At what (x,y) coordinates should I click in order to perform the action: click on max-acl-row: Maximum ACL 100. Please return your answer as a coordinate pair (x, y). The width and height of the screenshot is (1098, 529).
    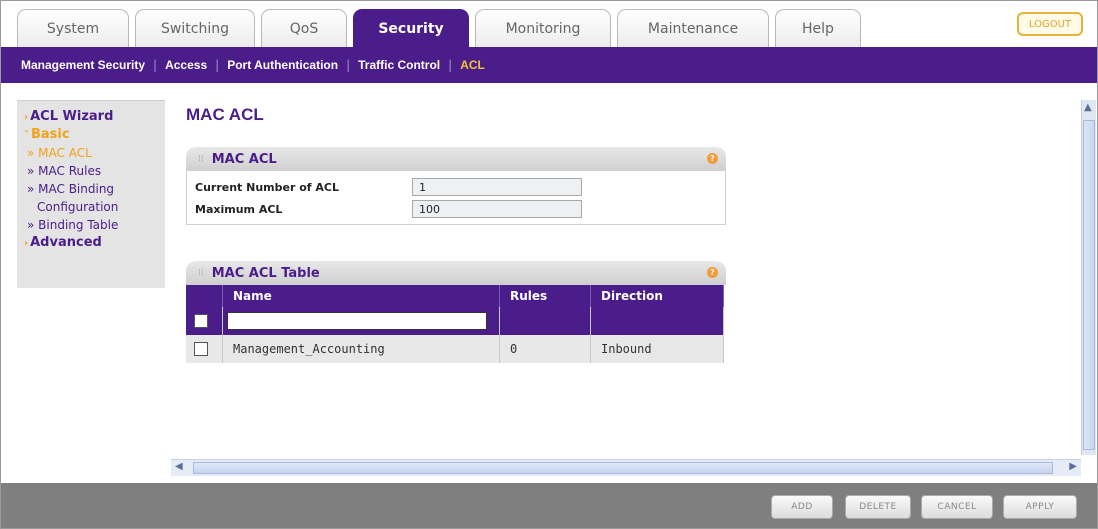
    Looking at the image, I should click on (456, 209).